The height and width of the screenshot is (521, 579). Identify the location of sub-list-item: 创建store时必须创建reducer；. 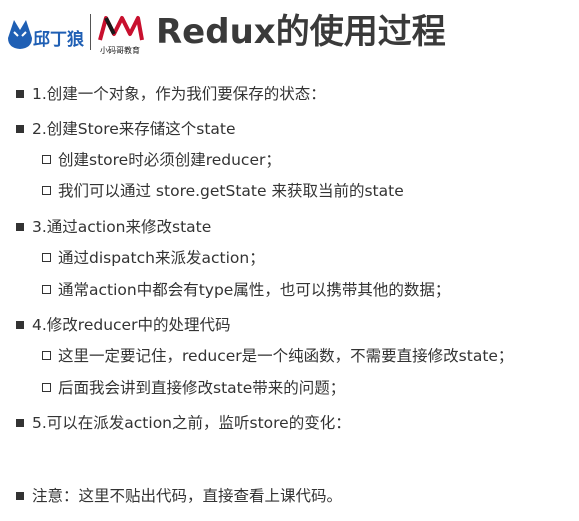
(161, 160).